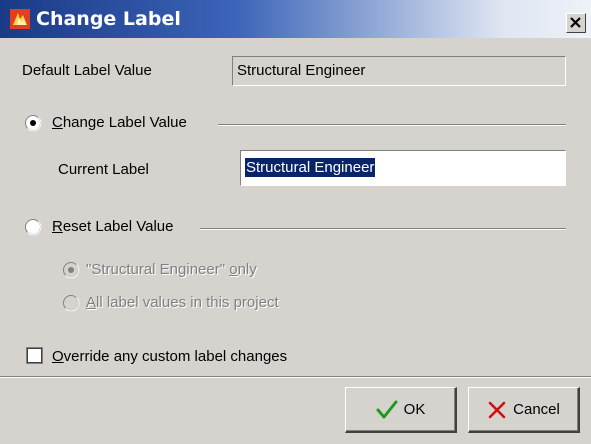  What do you see at coordinates (187, 302) in the screenshot?
I see `sub-option-2-text-post: ll label values in this project` at bounding box center [187, 302].